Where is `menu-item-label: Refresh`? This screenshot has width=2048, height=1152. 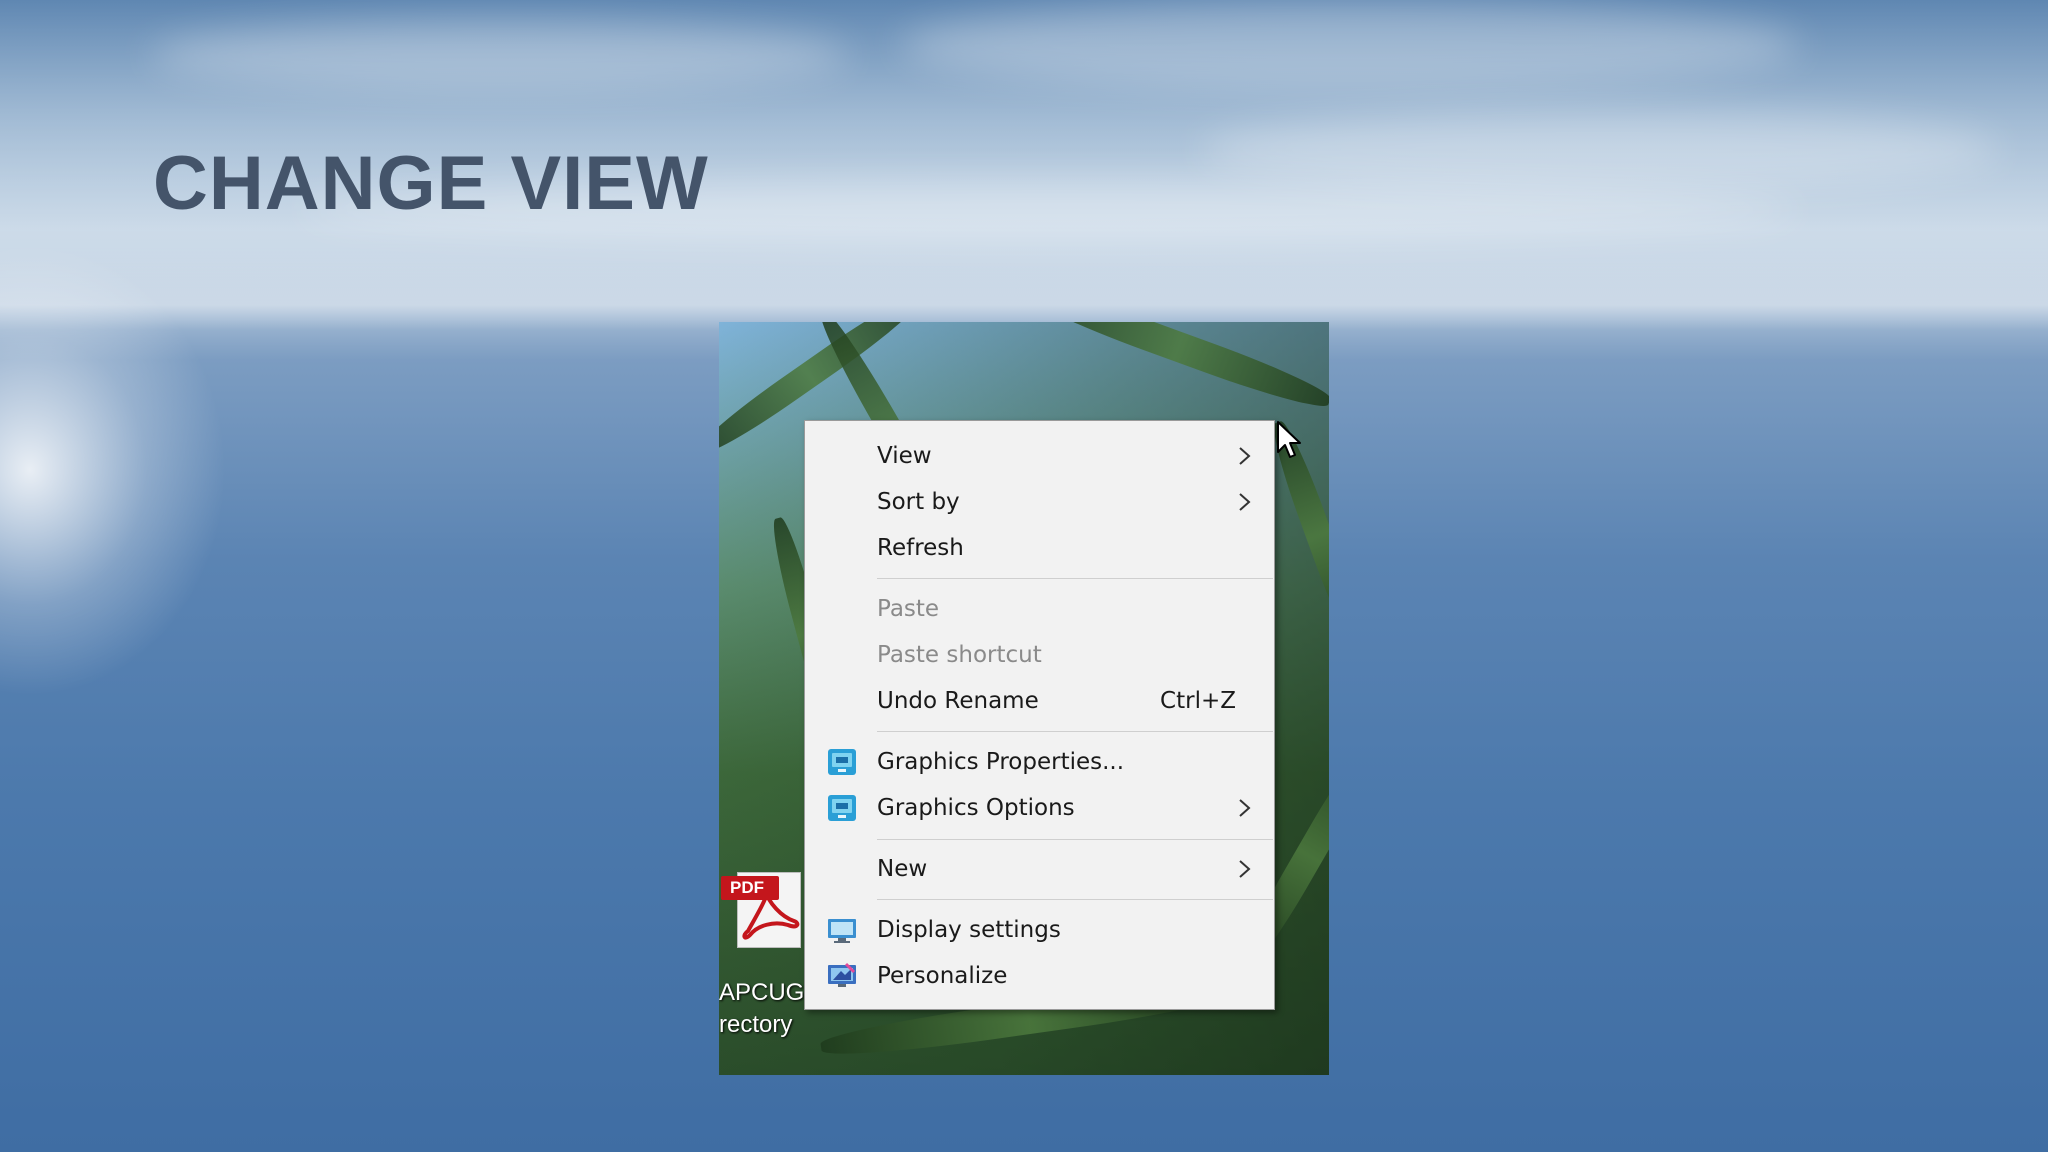
menu-item-label: Refresh is located at coordinates (920, 548).